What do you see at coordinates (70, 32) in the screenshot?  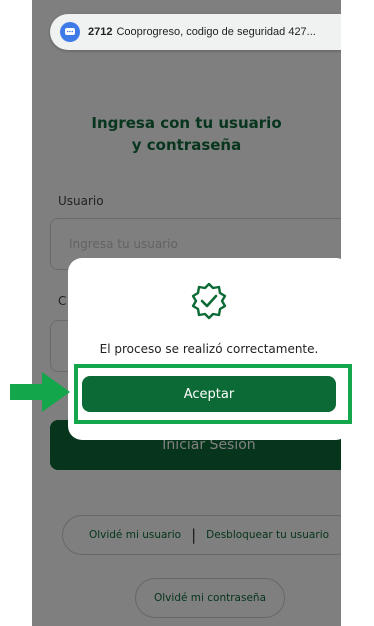 I see `message-icon` at bounding box center [70, 32].